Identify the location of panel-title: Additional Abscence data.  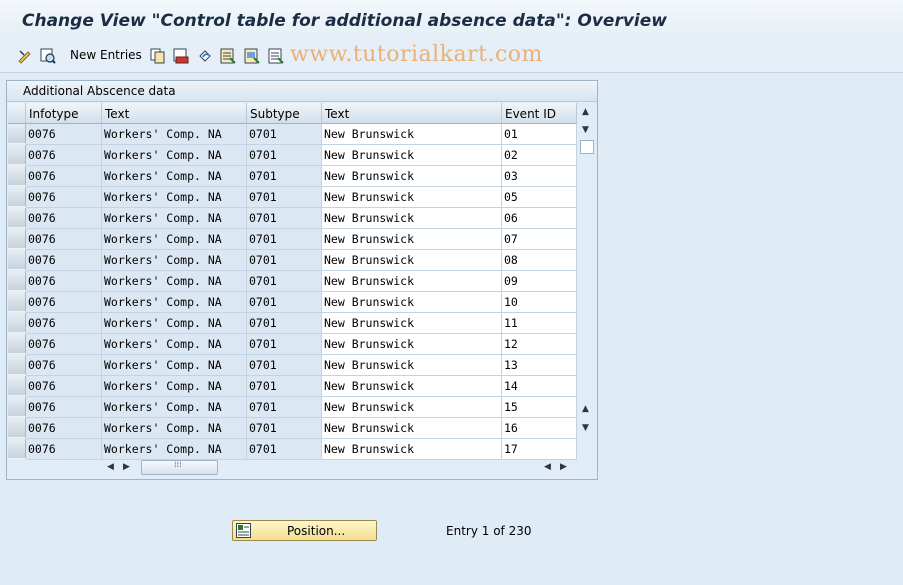
(99, 91).